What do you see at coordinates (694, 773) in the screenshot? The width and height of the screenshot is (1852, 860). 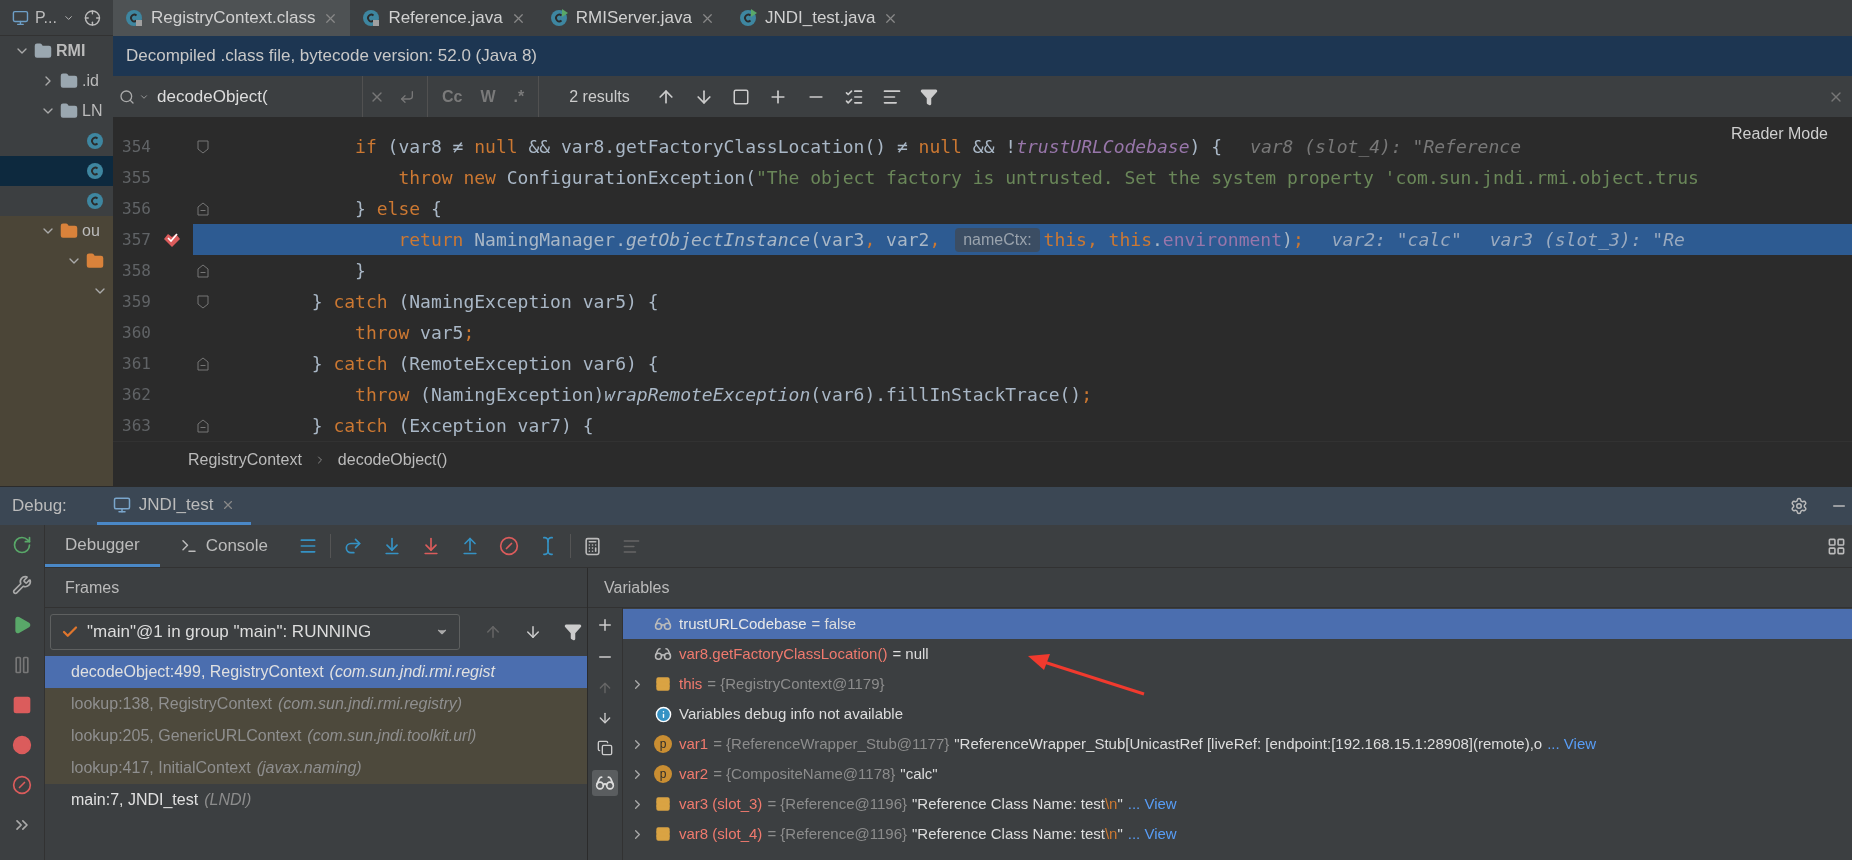 I see `variable-name: var2` at bounding box center [694, 773].